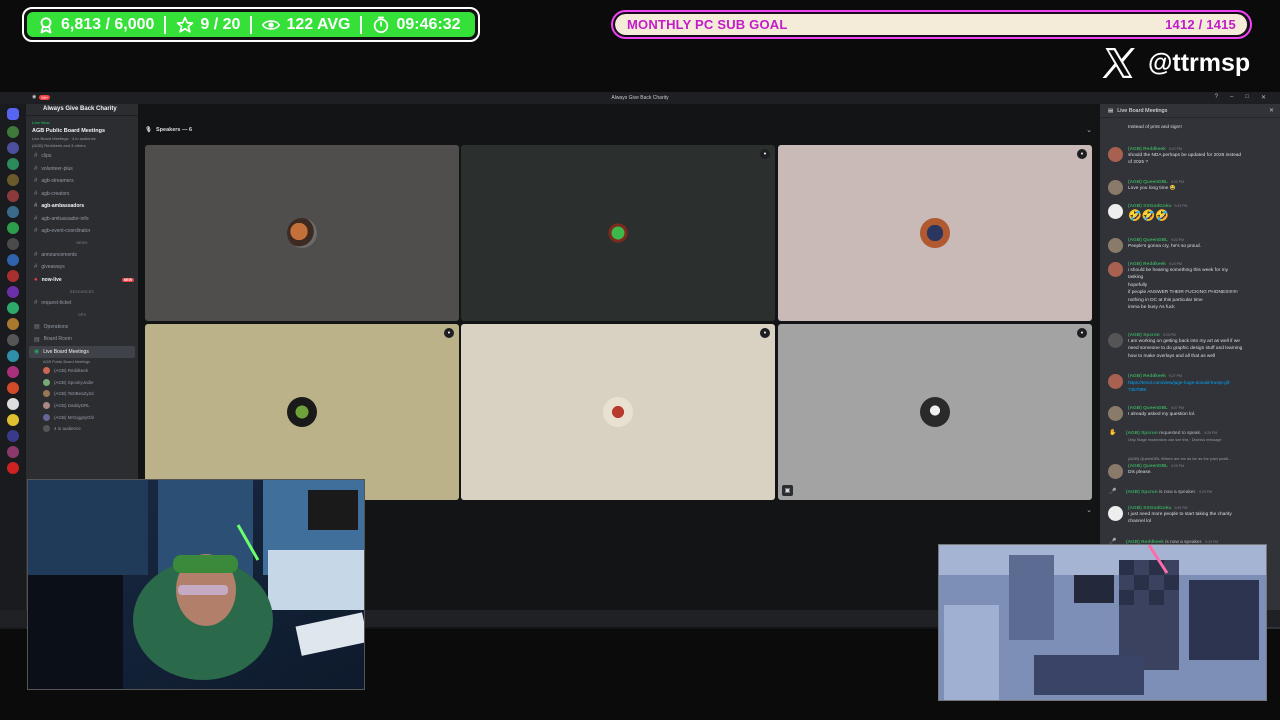 The width and height of the screenshot is (1280, 720). I want to click on chat-icon: ▤, so click(1111, 110).